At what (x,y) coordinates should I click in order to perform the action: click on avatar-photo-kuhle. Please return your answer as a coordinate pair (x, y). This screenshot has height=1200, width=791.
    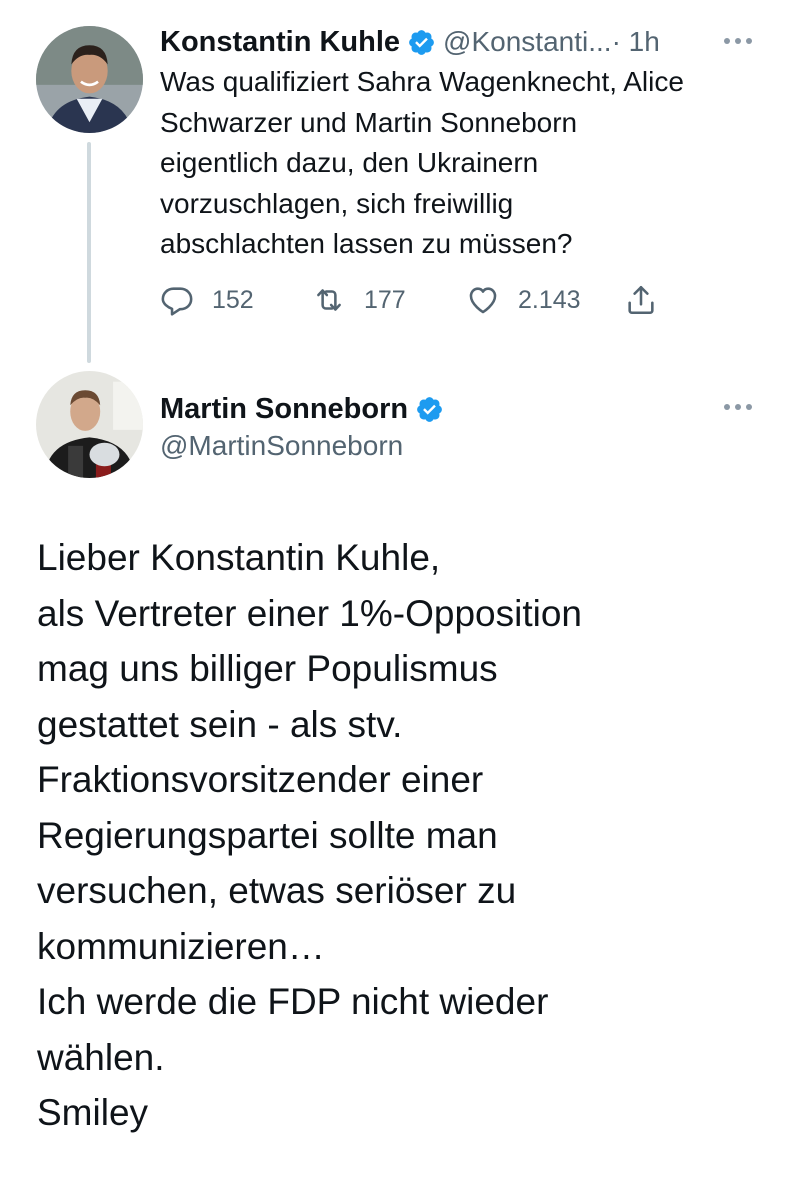
    Looking at the image, I should click on (89, 79).